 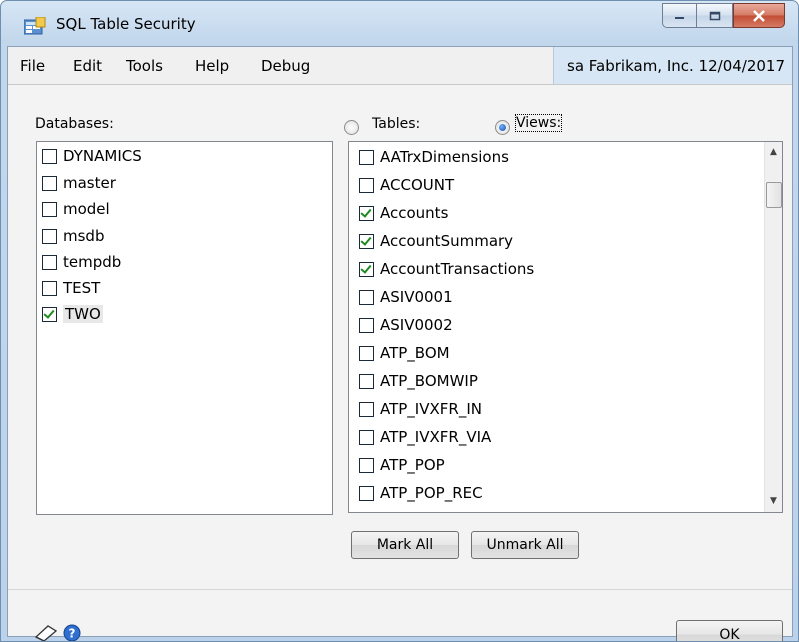 What do you see at coordinates (774, 195) in the screenshot?
I see `scroll-thumb` at bounding box center [774, 195].